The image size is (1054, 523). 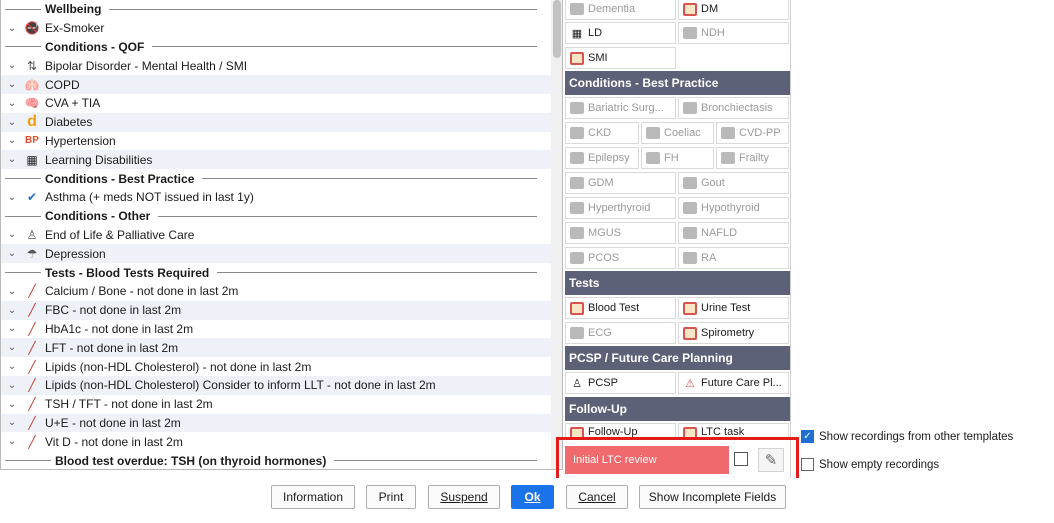 I want to click on show-other-templates-checkbox: ✓, so click(x=807, y=436).